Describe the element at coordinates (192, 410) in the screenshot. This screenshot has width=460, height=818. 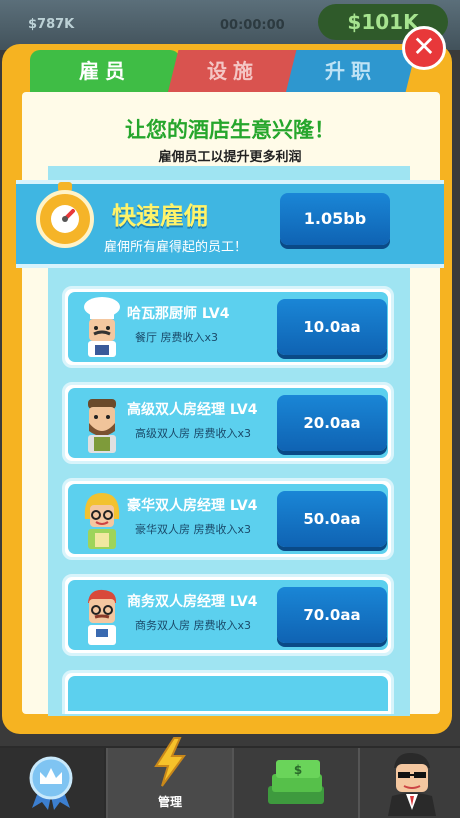
I see `employee-name: 高级双人房经理 LV4` at that location.